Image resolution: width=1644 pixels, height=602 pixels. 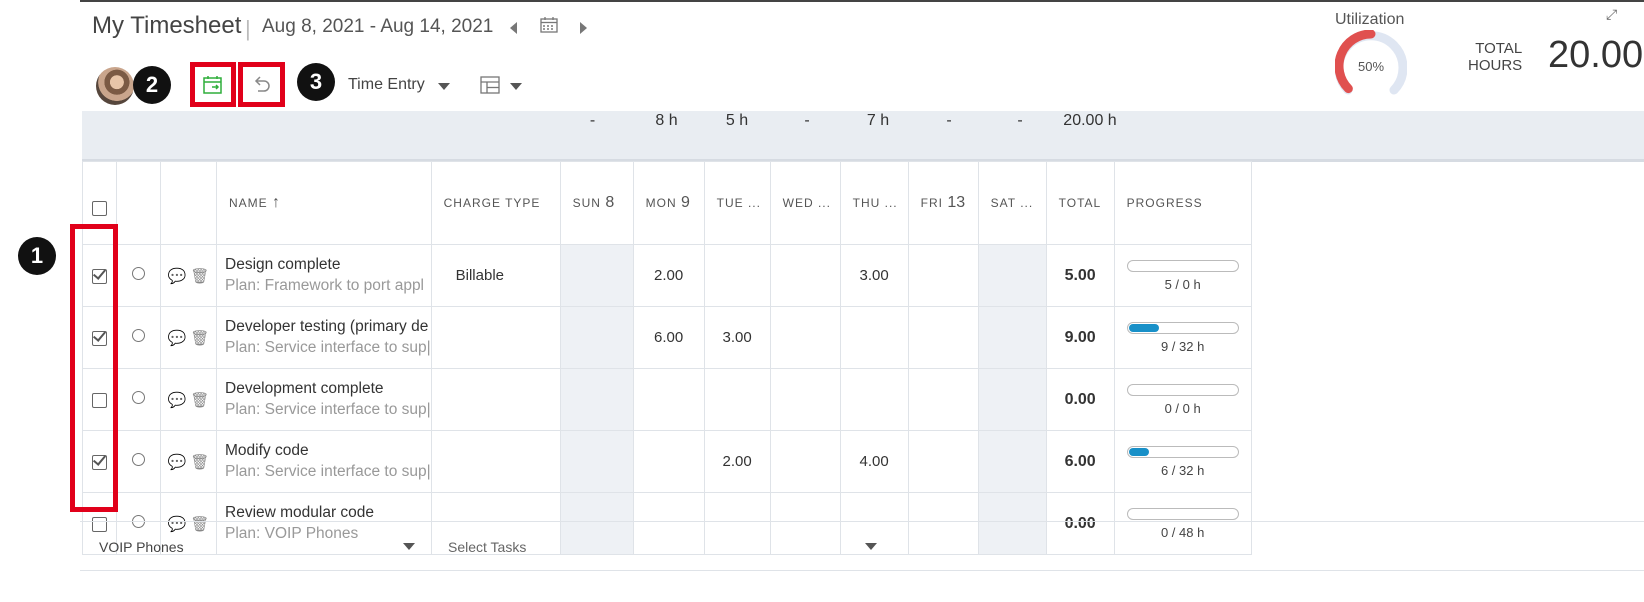 What do you see at coordinates (316, 82) in the screenshot?
I see `annotation-badge-3: 3` at bounding box center [316, 82].